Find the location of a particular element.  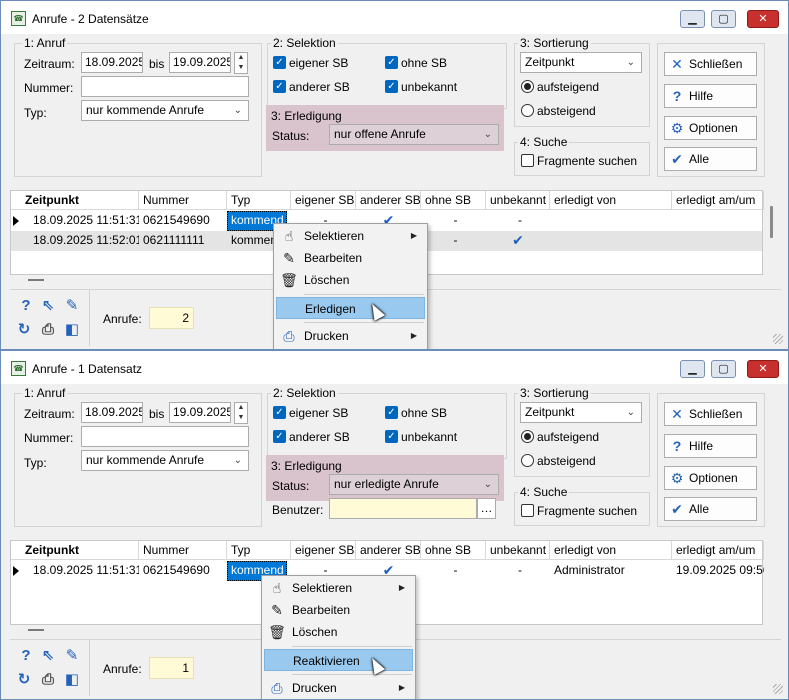

grid-scrollbar is located at coordinates (771, 222).